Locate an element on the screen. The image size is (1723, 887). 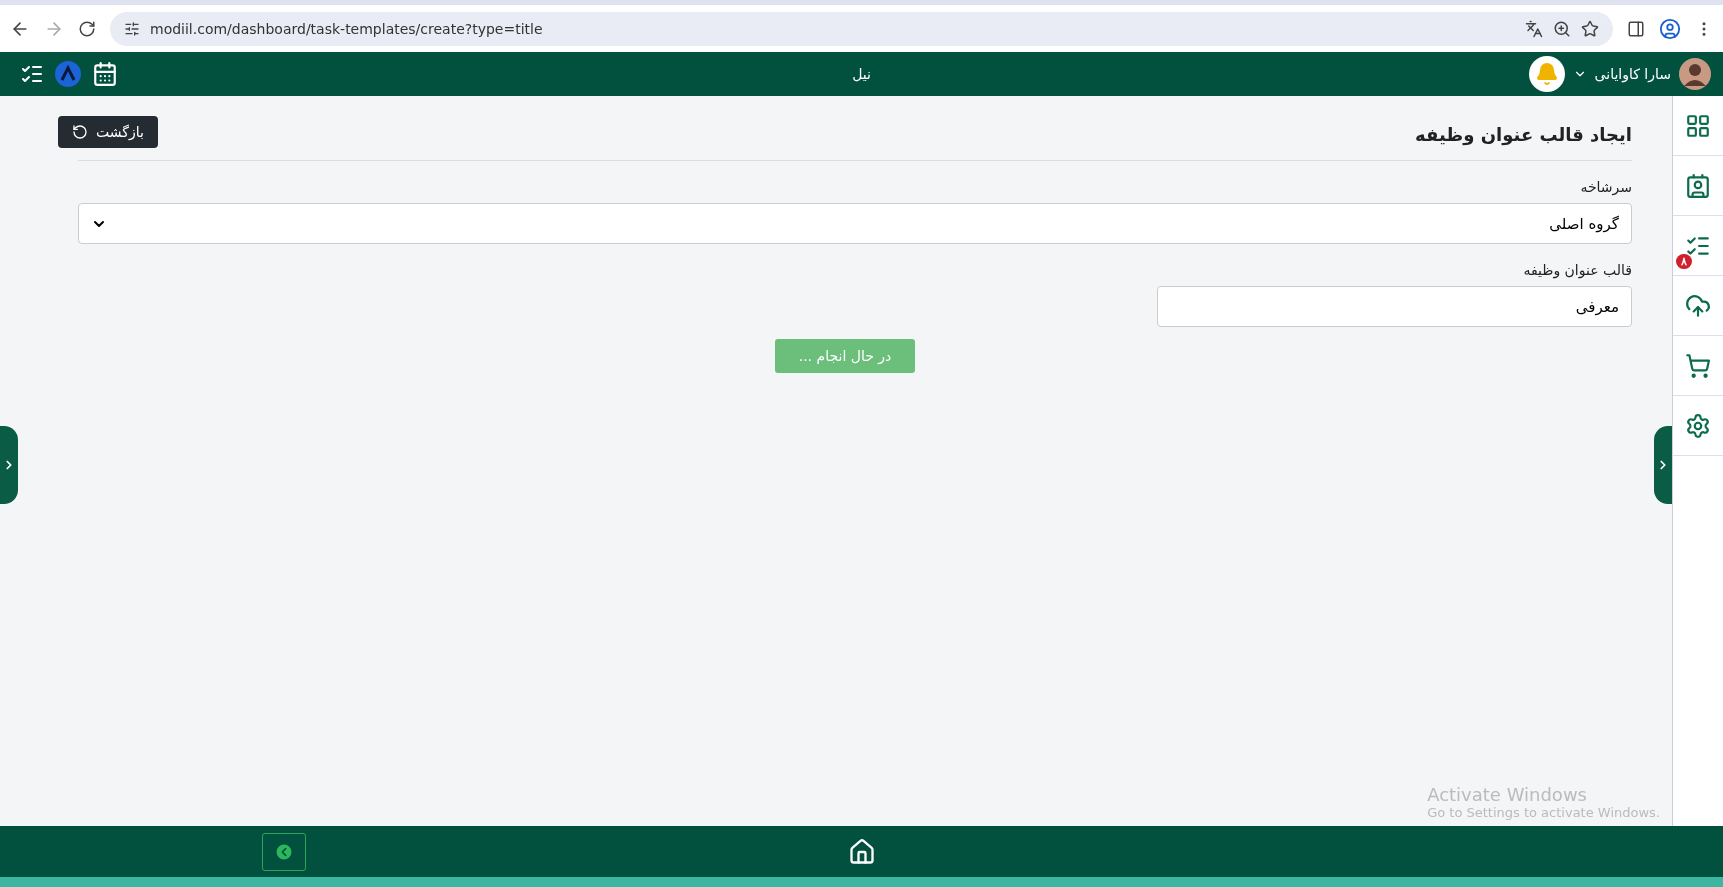
undo-icon is located at coordinates (80, 132).